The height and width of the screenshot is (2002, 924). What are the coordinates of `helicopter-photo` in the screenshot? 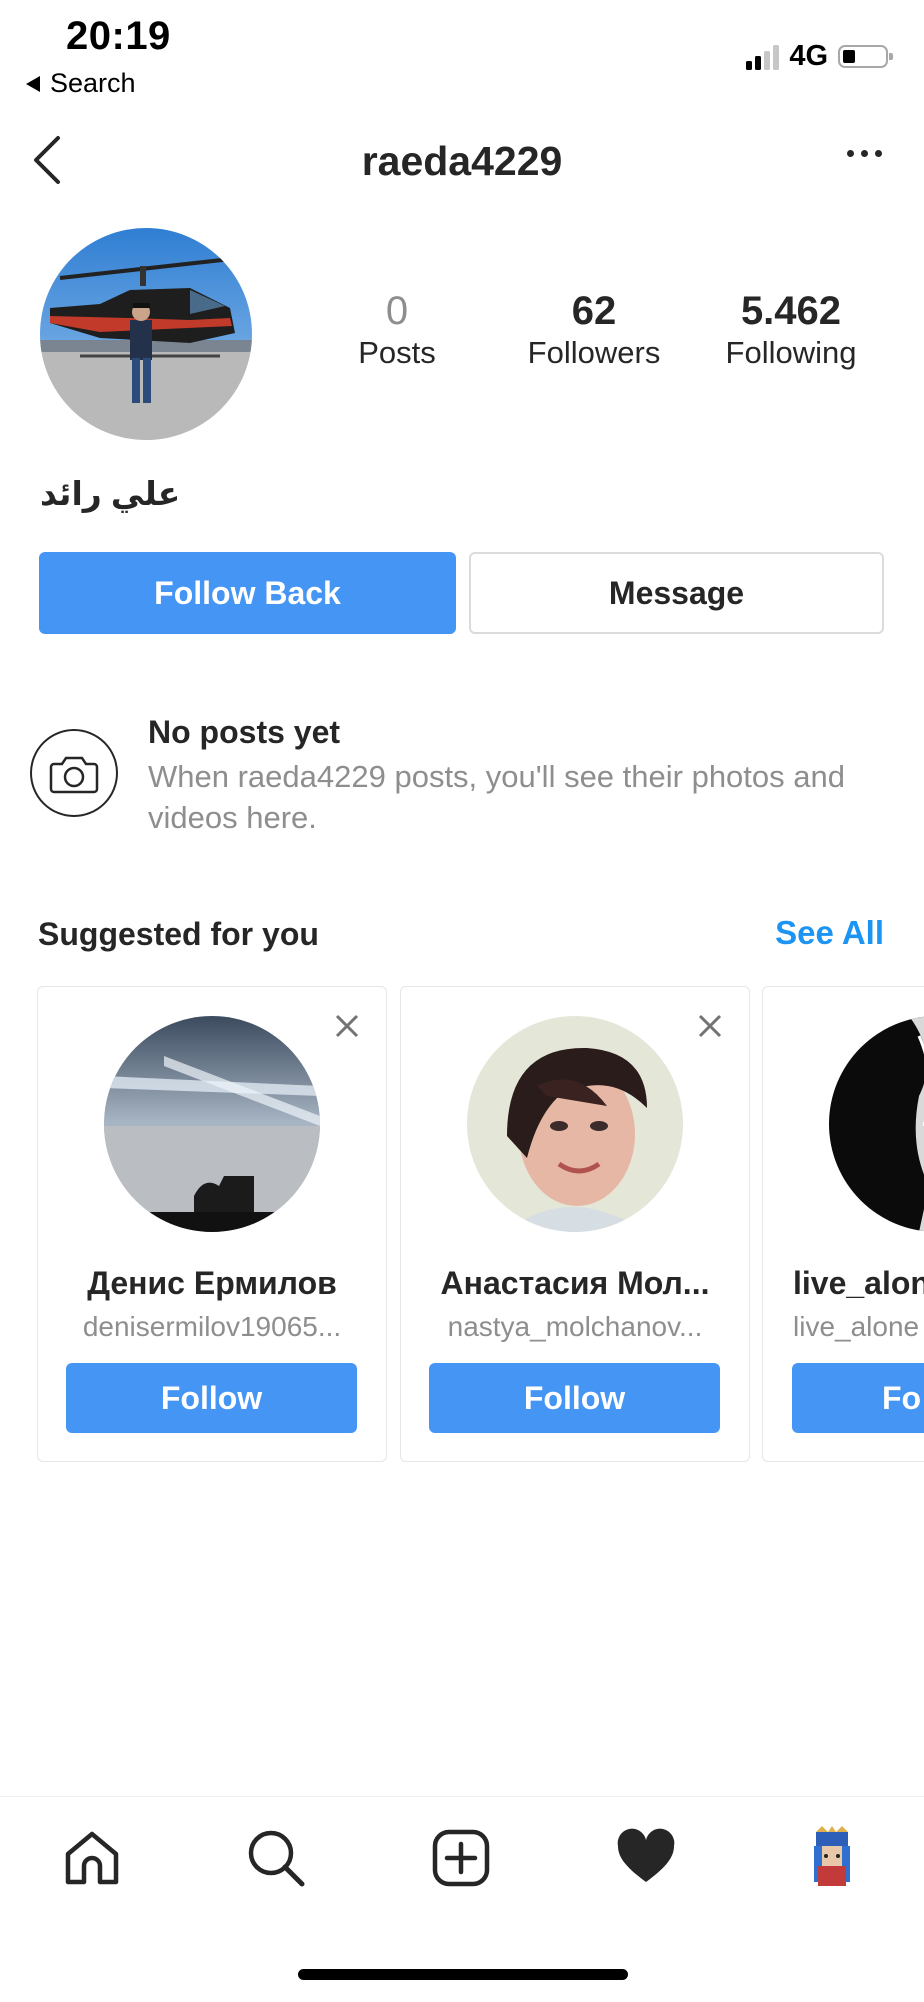 It's located at (146, 334).